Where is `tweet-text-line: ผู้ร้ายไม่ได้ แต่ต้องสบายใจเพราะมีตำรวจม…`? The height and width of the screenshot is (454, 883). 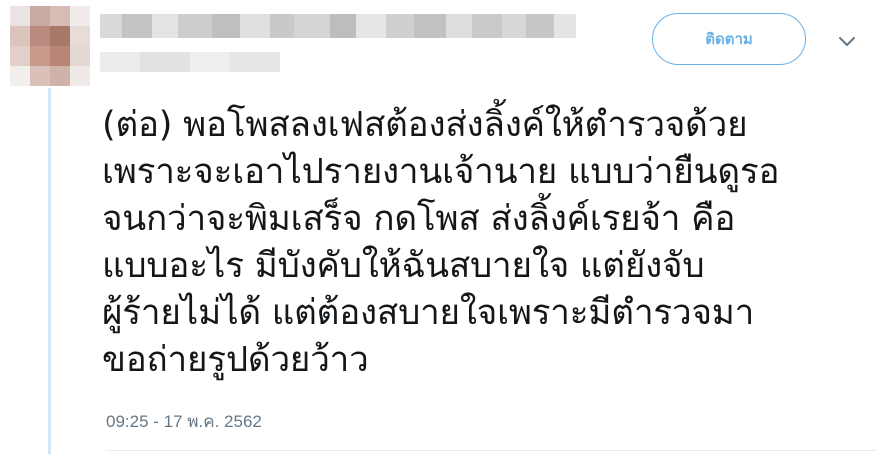 tweet-text-line: ผู้ร้ายไม่ได้ แต่ต้องสบายใจเพราะมีตำรวจม… is located at coordinates (428, 313).